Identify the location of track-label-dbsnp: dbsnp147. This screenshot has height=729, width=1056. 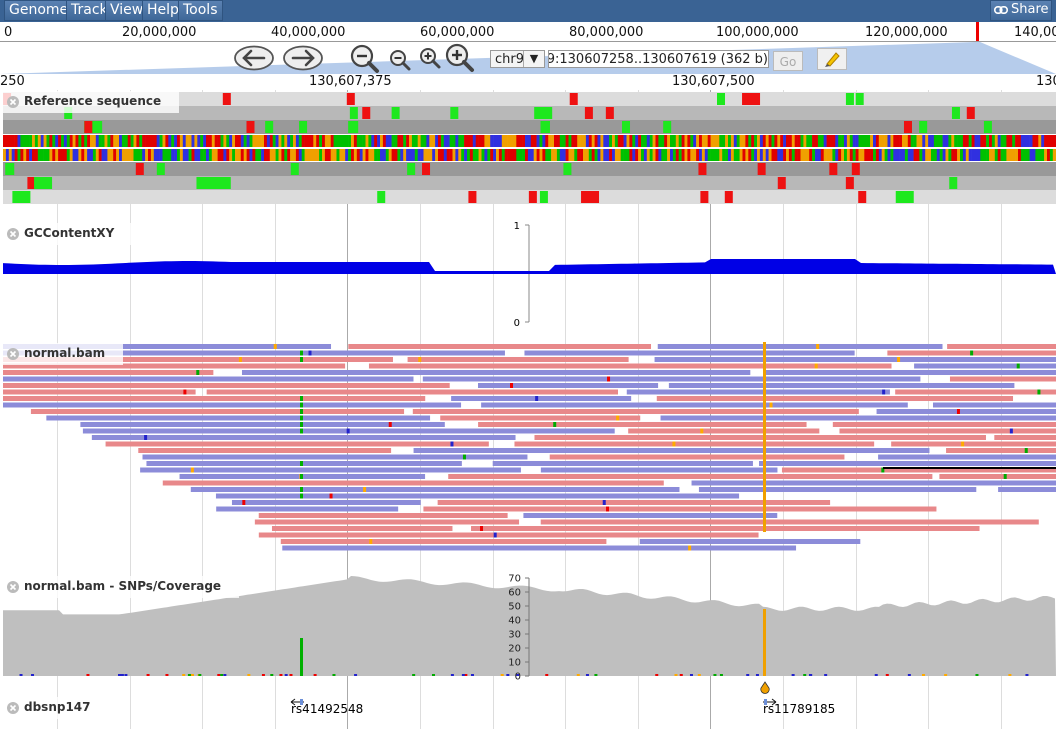
(56, 708).